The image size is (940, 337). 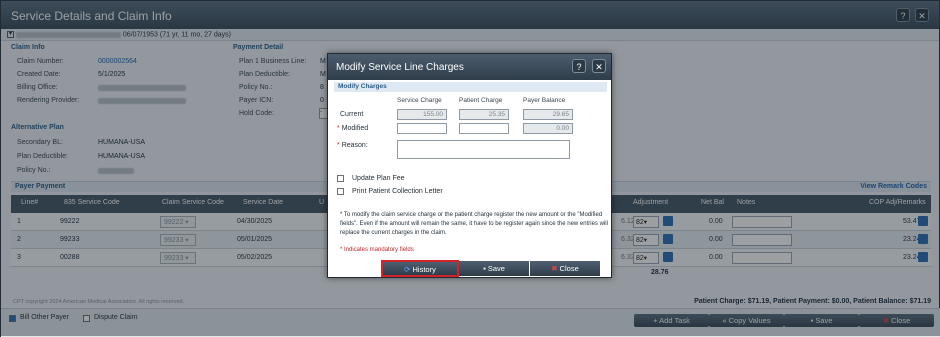 I want to click on modified-payer-balance: 0.00, so click(x=548, y=128).